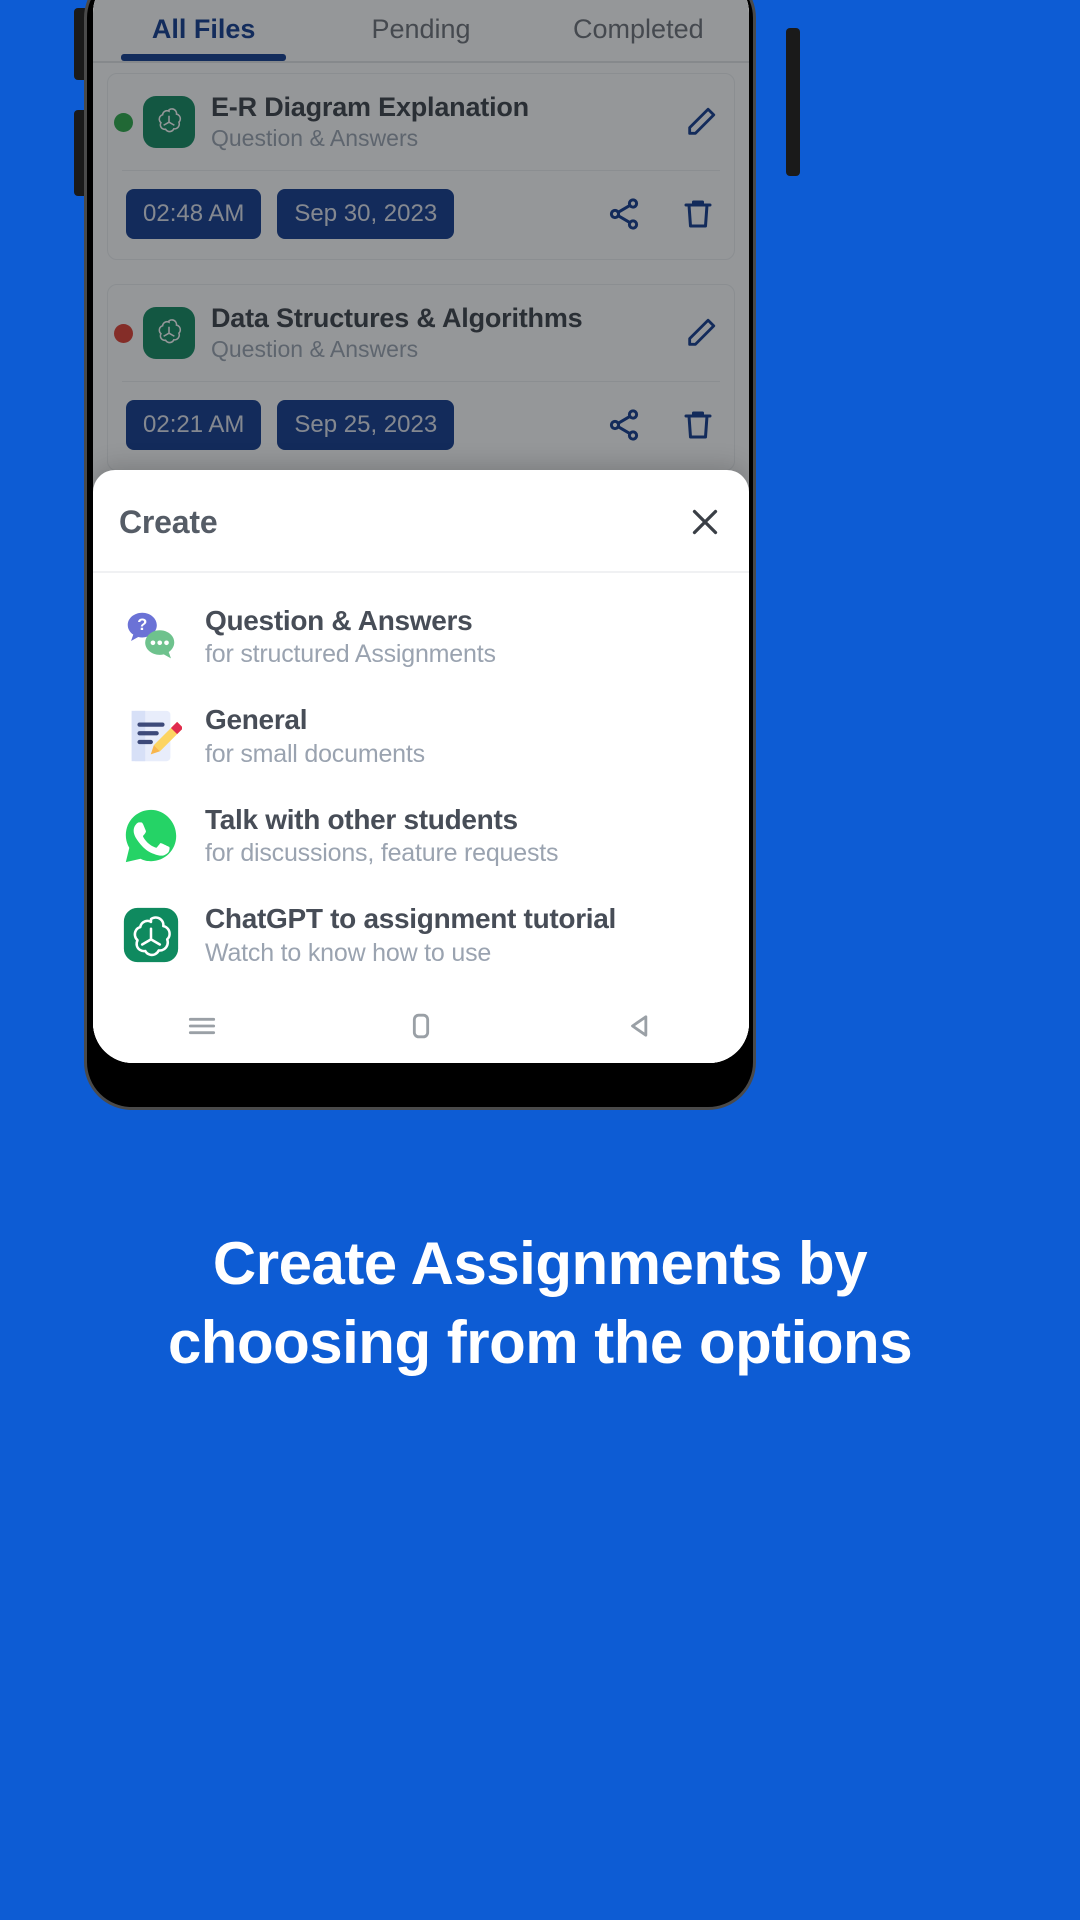  Describe the element at coordinates (540, 1263) in the screenshot. I see `promo-caption-line-1: Create Assignments by` at that location.